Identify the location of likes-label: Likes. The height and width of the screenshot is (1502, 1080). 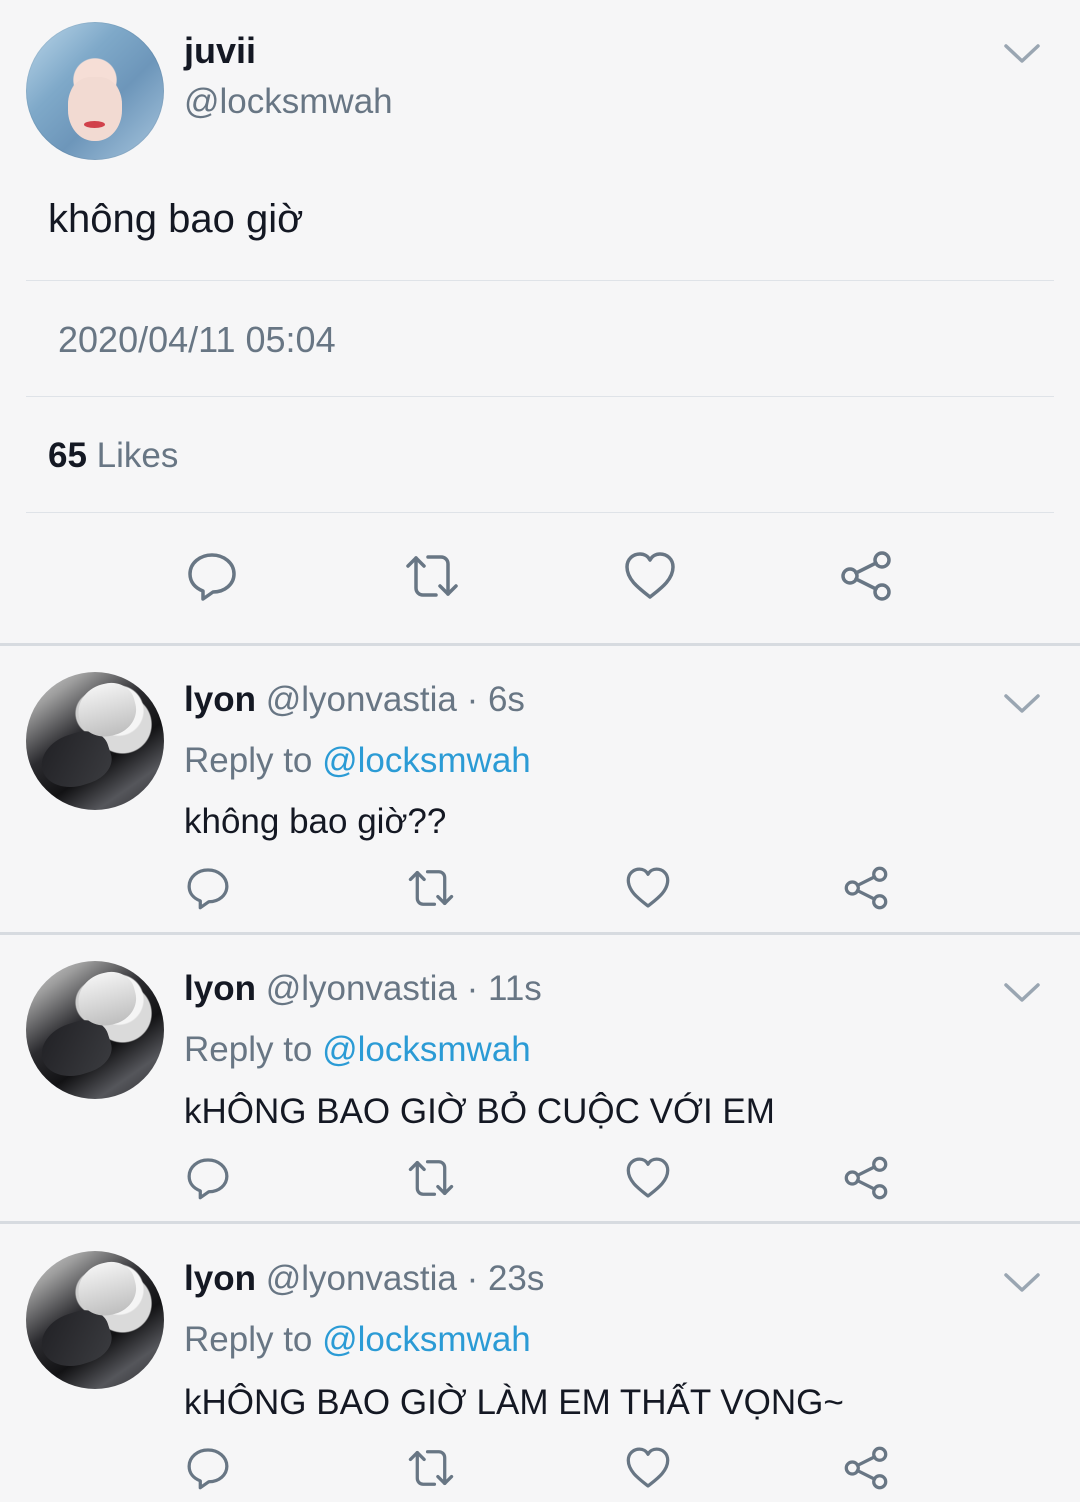
(137, 455).